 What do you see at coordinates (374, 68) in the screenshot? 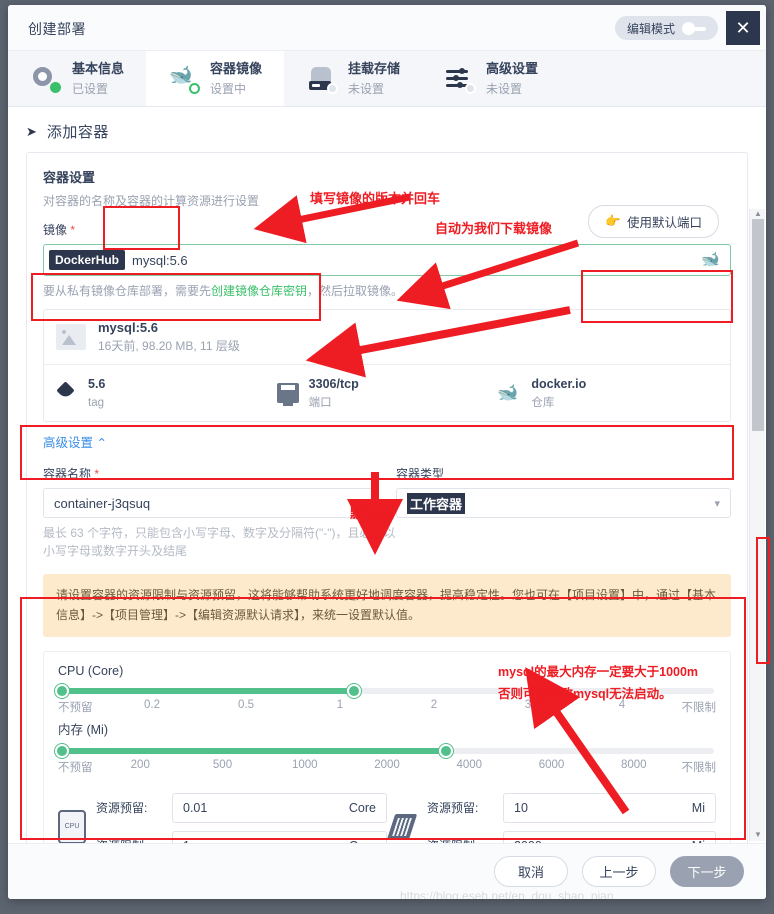
I see `step-title: 挂载存储` at bounding box center [374, 68].